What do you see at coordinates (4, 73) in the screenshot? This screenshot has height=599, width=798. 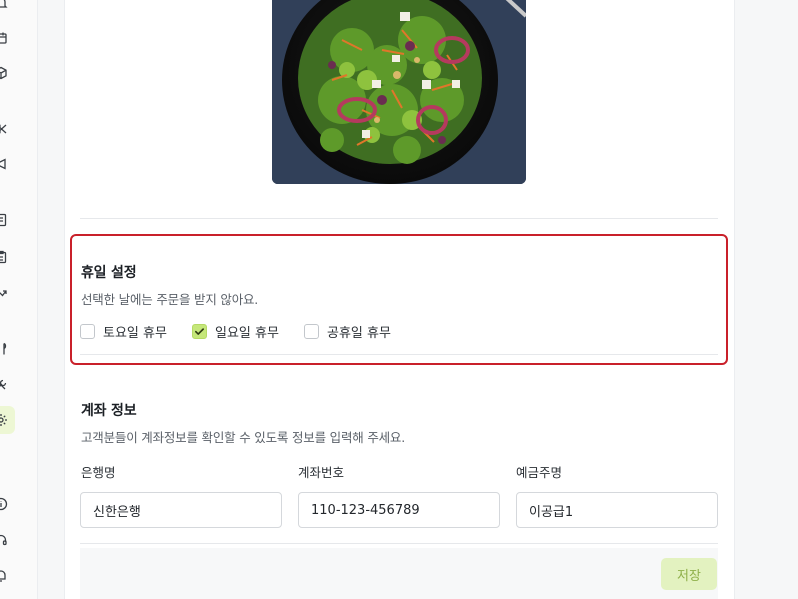 I see `cube-icon` at bounding box center [4, 73].